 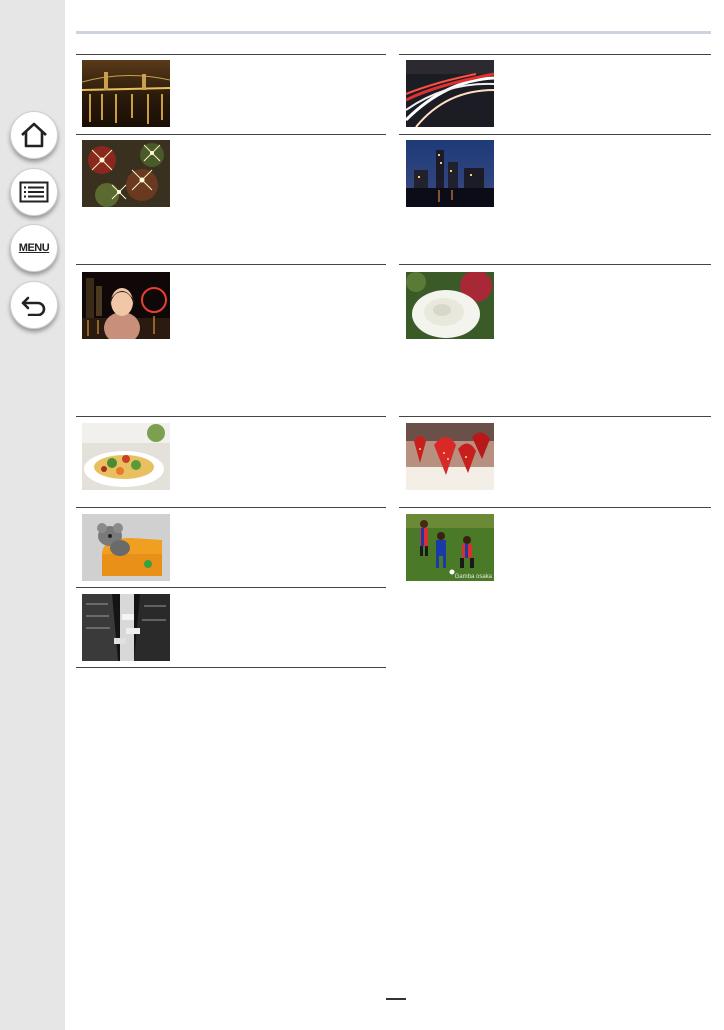 What do you see at coordinates (126, 93) in the screenshot?
I see `night-bridge-photo` at bounding box center [126, 93].